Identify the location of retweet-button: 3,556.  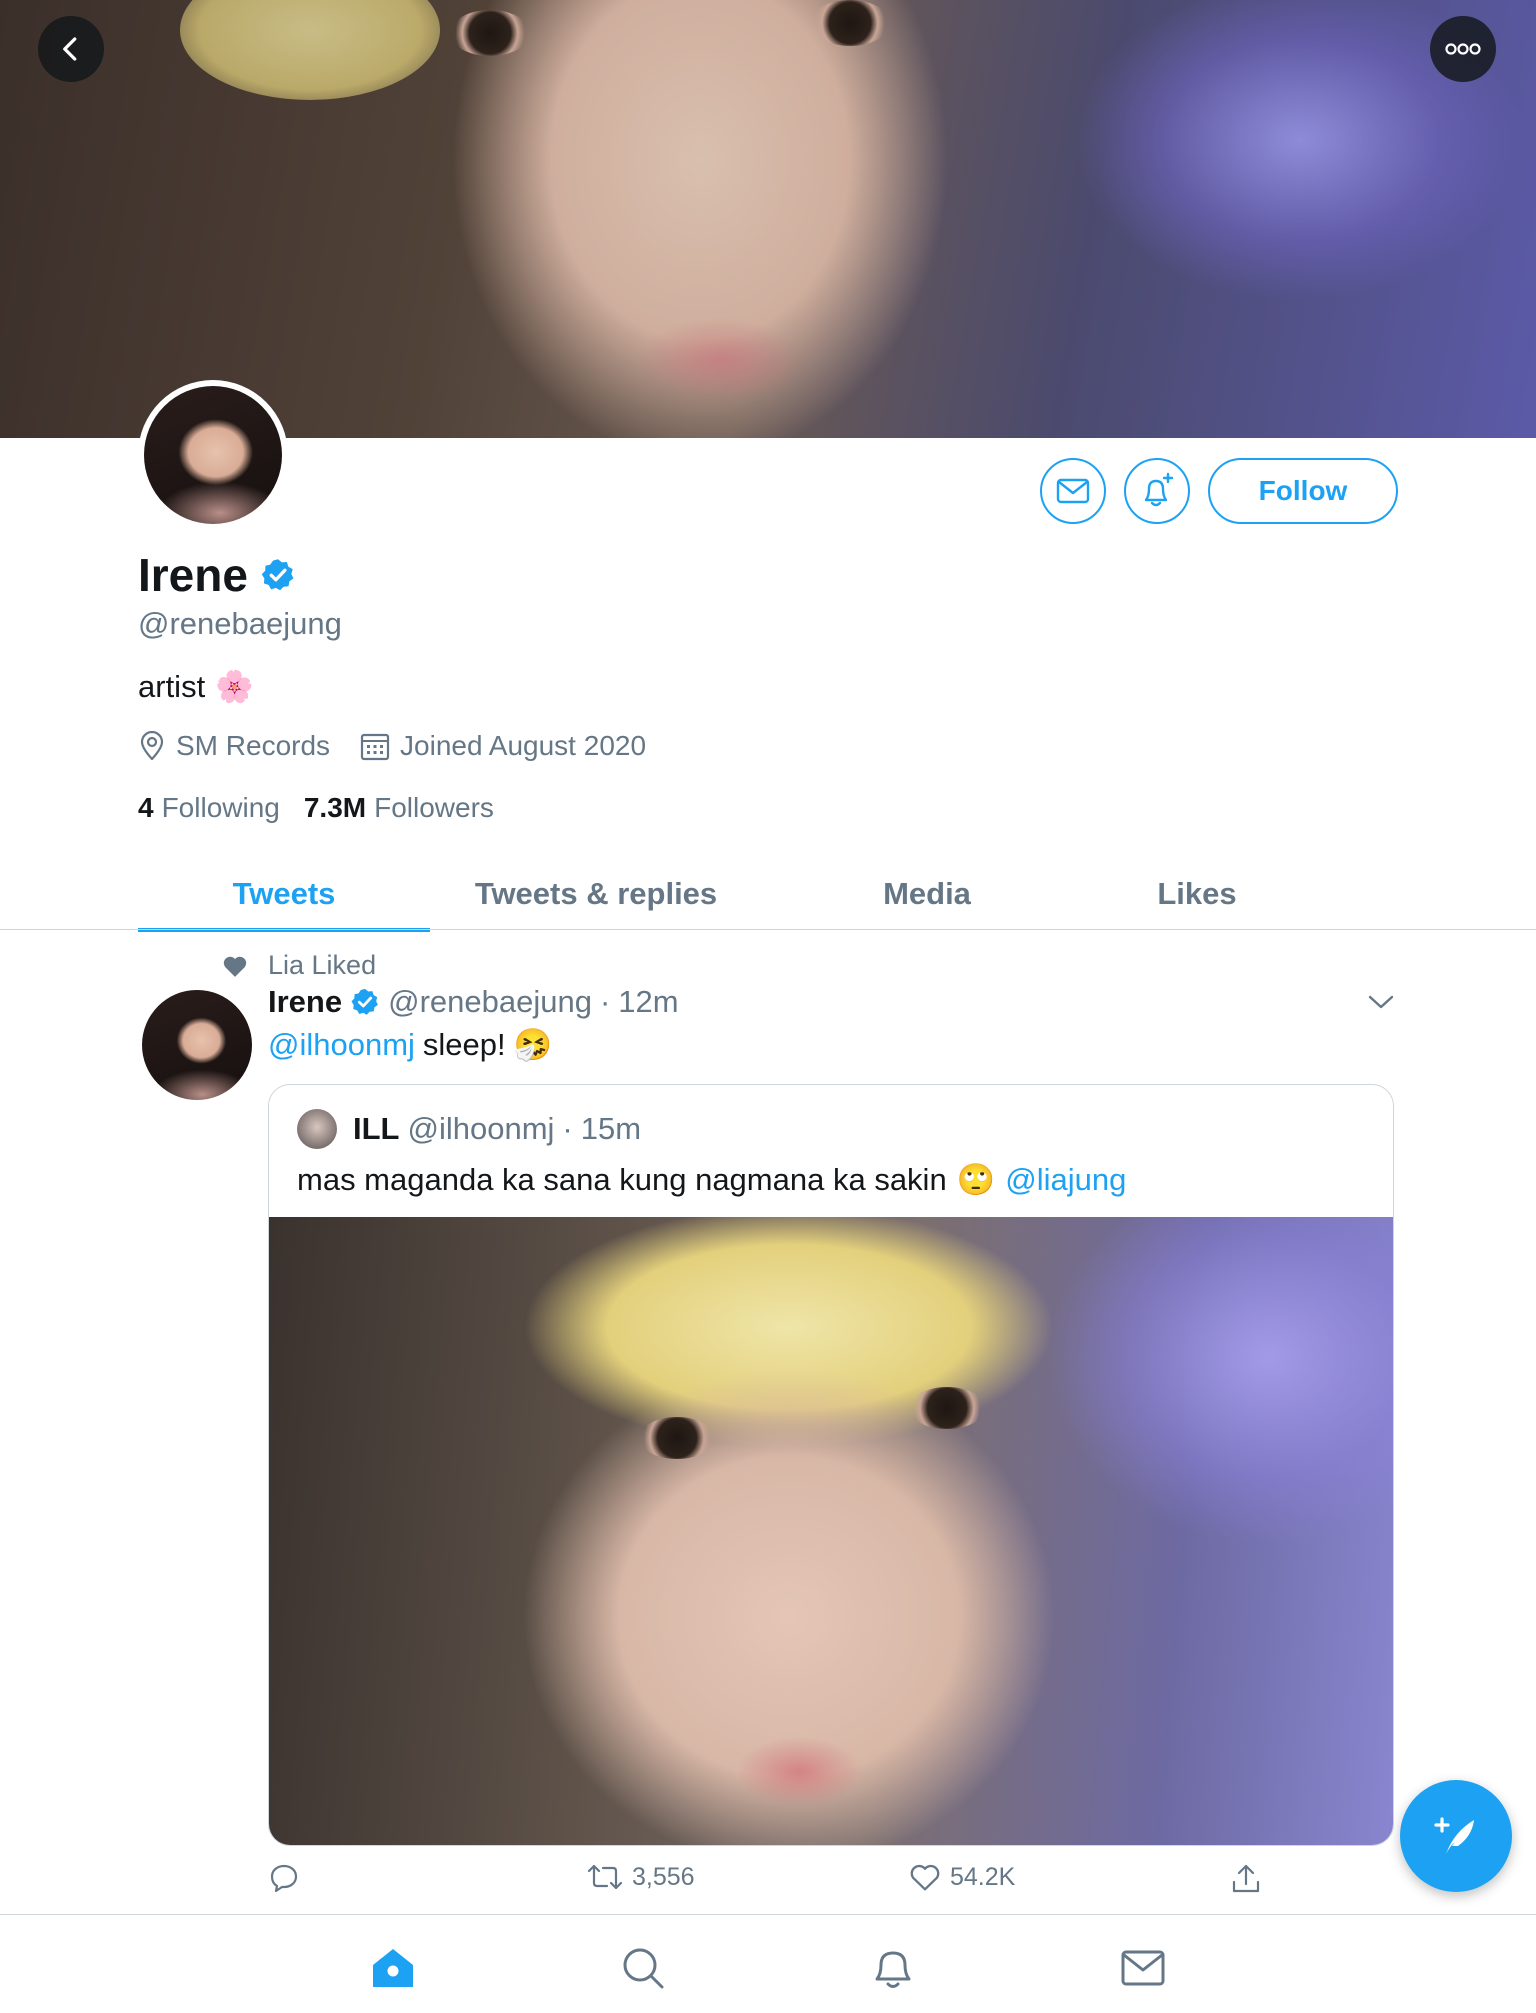
(640, 1877).